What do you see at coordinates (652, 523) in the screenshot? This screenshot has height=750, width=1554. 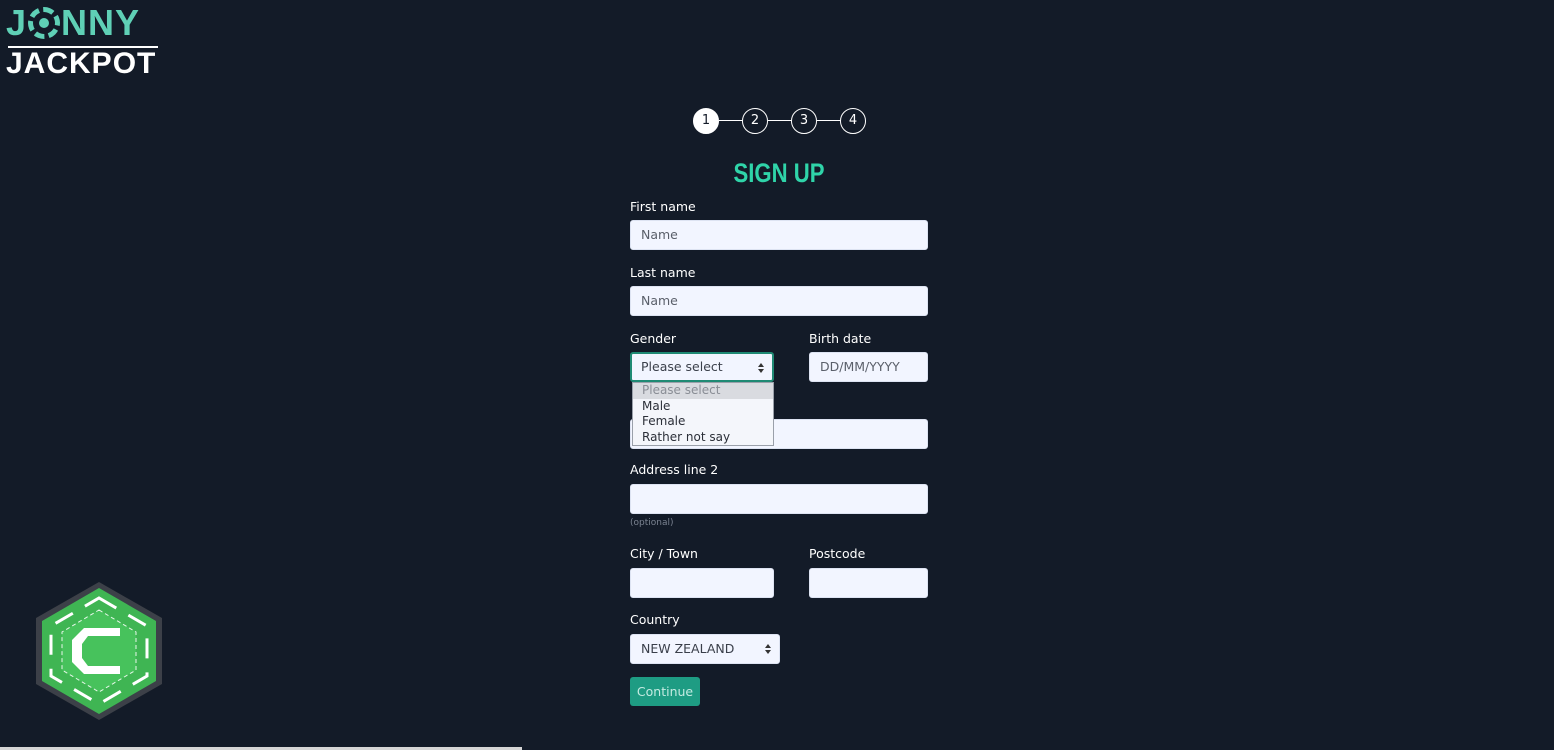 I see `optional-hint: (optional)` at bounding box center [652, 523].